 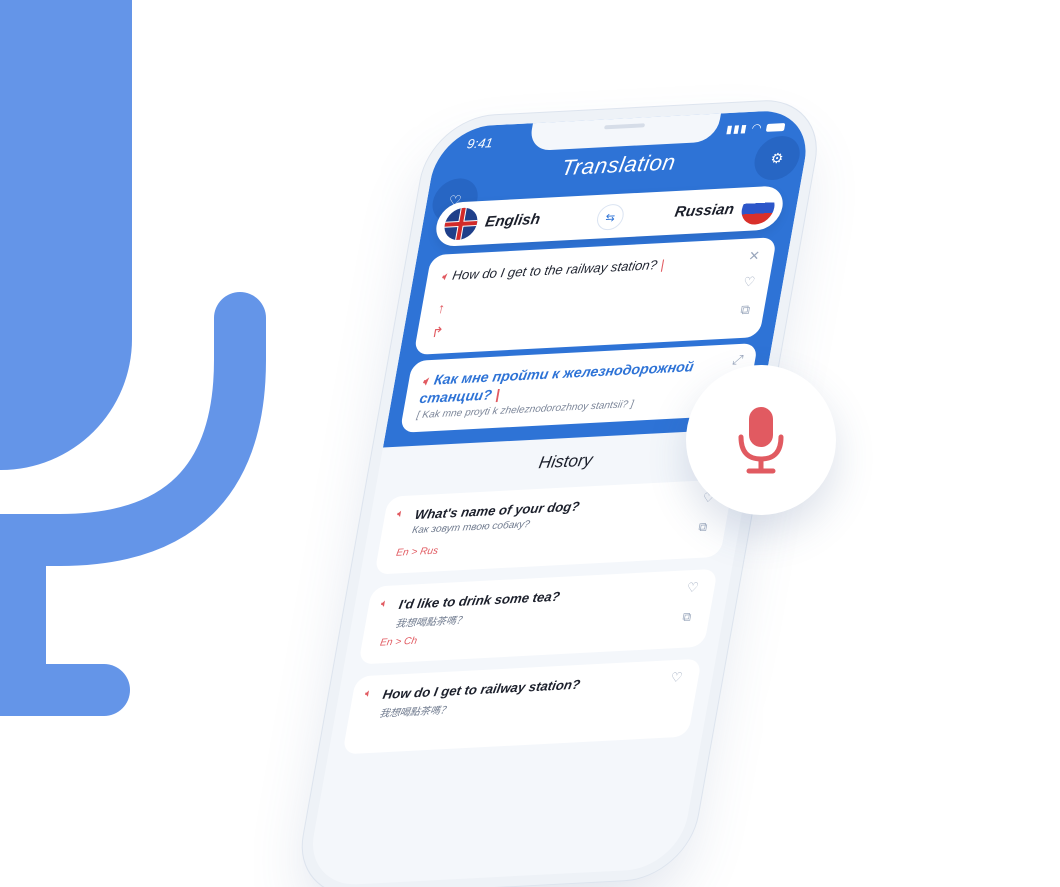 What do you see at coordinates (737, 360) in the screenshot?
I see `expand-icon: ⤢` at bounding box center [737, 360].